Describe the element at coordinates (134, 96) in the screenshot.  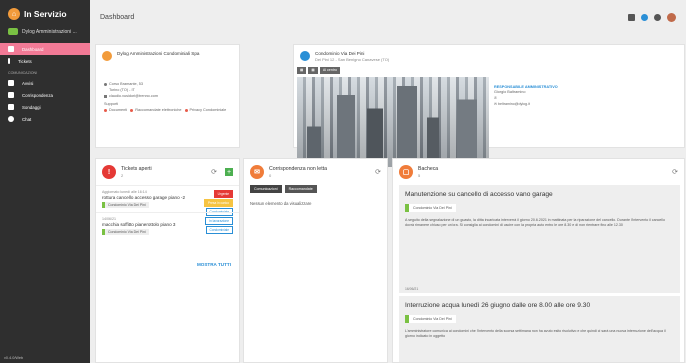
I see `admin-email-text: claudio.vusidori@trenno.com` at that location.